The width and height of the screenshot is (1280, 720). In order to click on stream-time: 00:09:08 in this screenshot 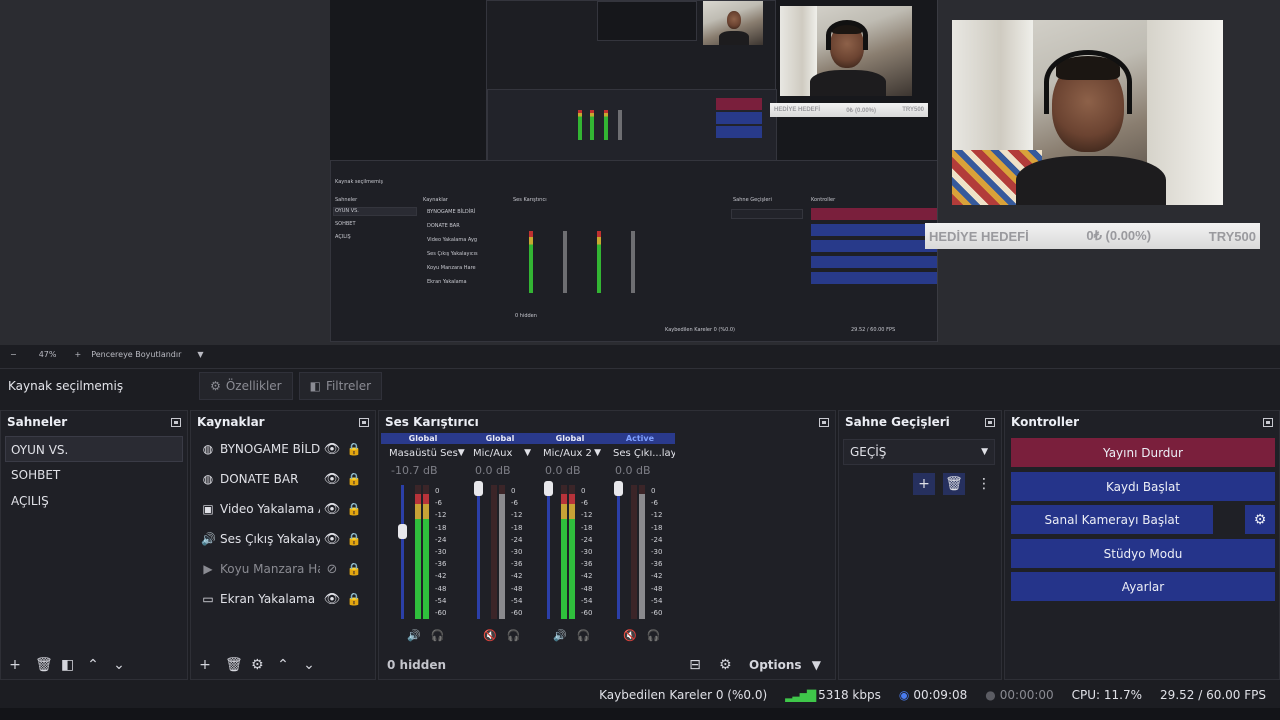, I will do `click(940, 695)`.